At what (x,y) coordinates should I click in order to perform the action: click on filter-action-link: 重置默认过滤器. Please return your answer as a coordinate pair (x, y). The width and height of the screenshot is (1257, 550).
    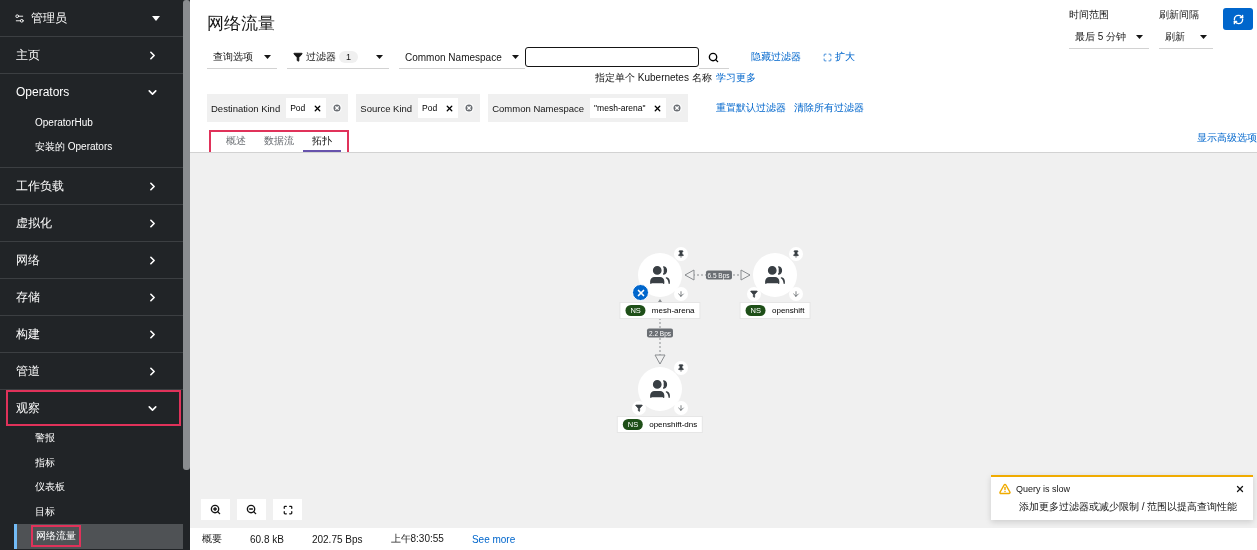
    Looking at the image, I should click on (751, 108).